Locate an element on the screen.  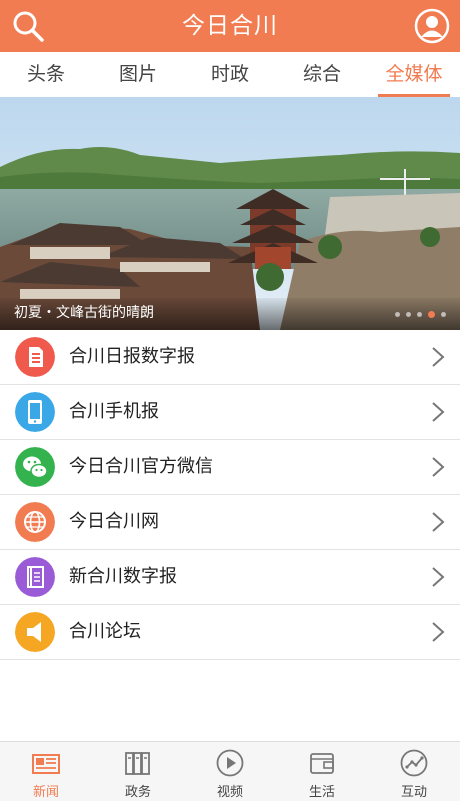
app-header: 今日合川 is located at coordinates (230, 26).